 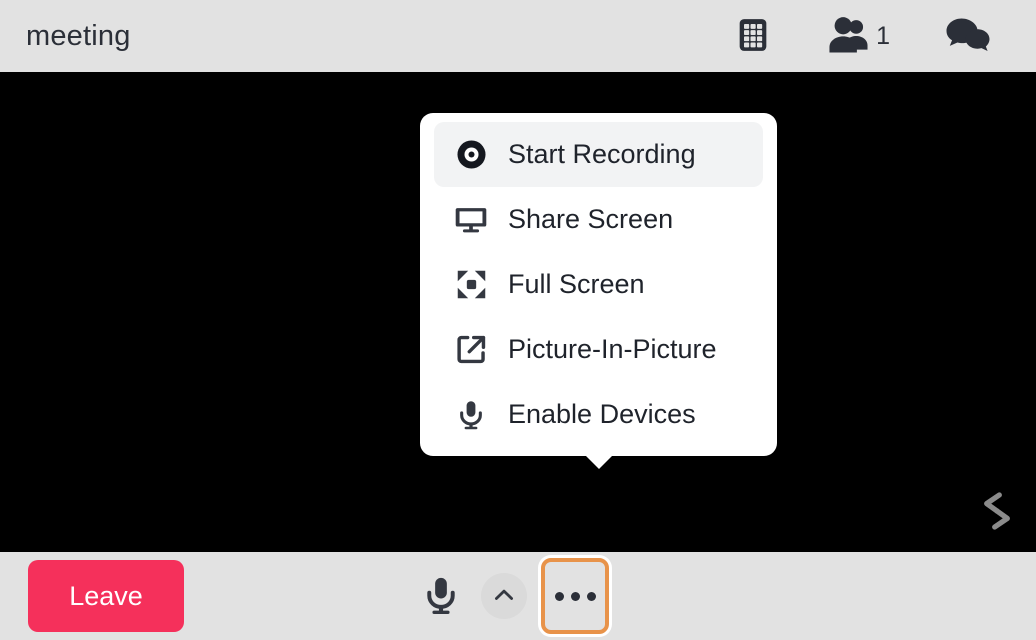 I want to click on audio-options-chevron-button, so click(x=504, y=596).